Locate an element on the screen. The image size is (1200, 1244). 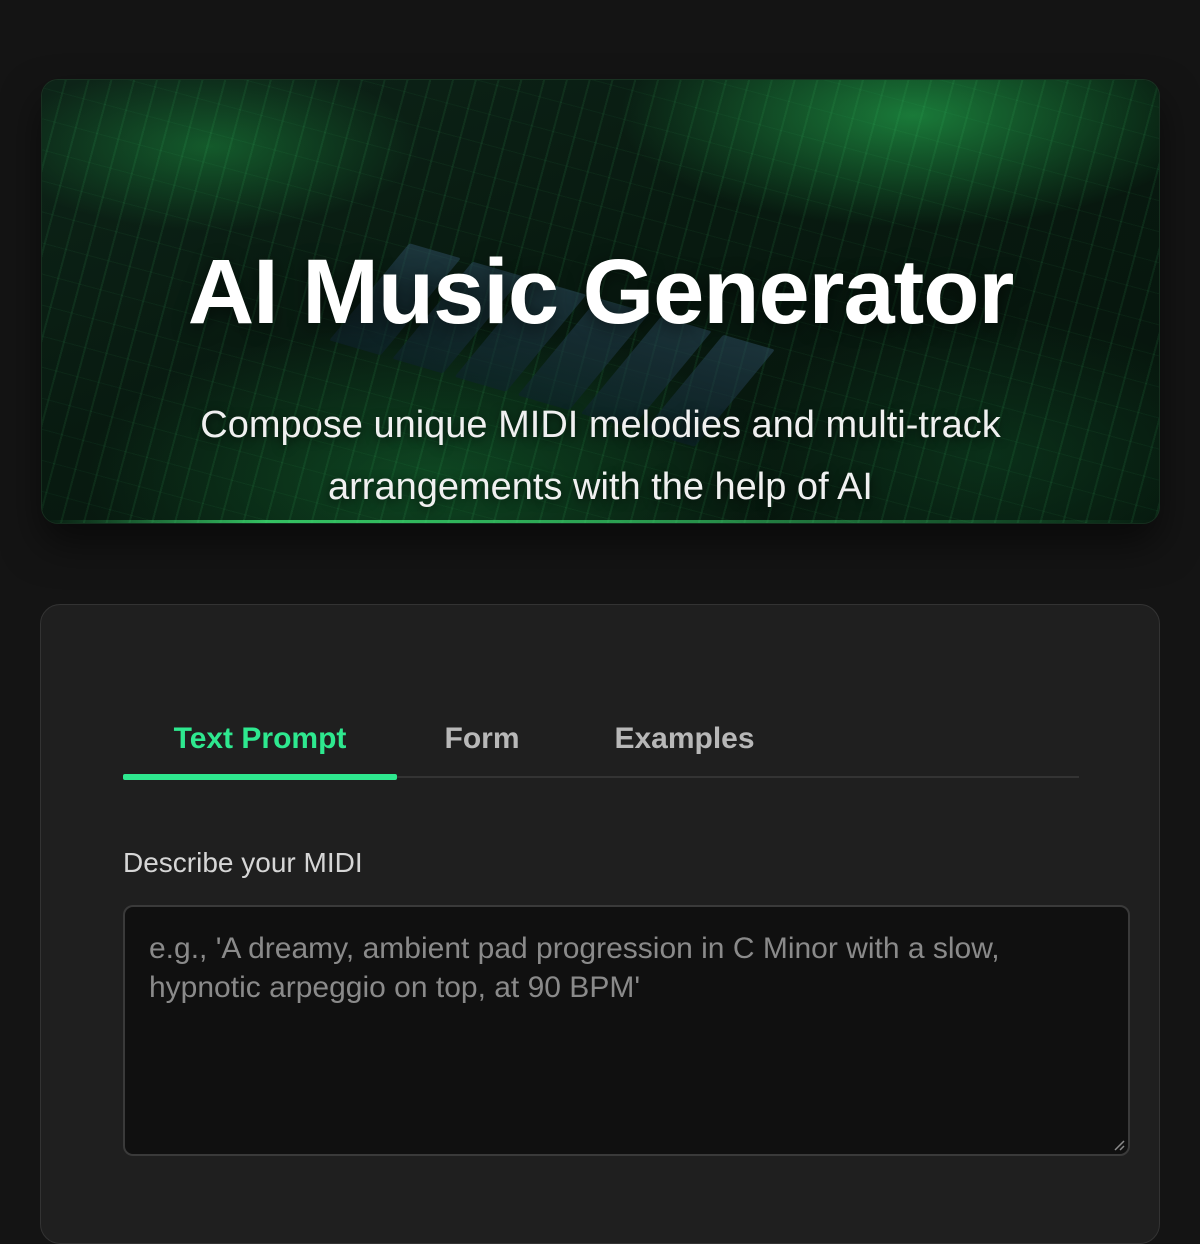
page-title: AI Music Generator is located at coordinates (601, 292).